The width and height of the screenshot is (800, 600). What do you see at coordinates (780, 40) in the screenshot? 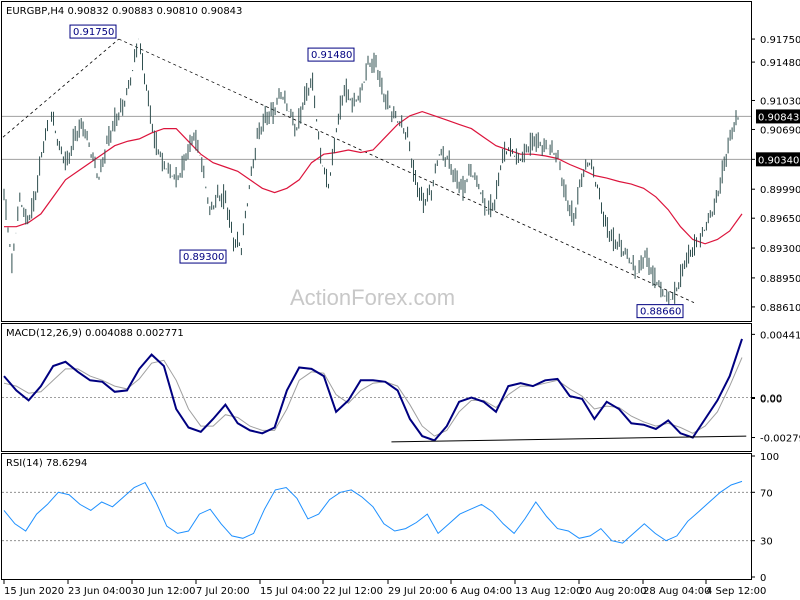
I see `price-y-tick-label: 0.91750` at bounding box center [780, 40].